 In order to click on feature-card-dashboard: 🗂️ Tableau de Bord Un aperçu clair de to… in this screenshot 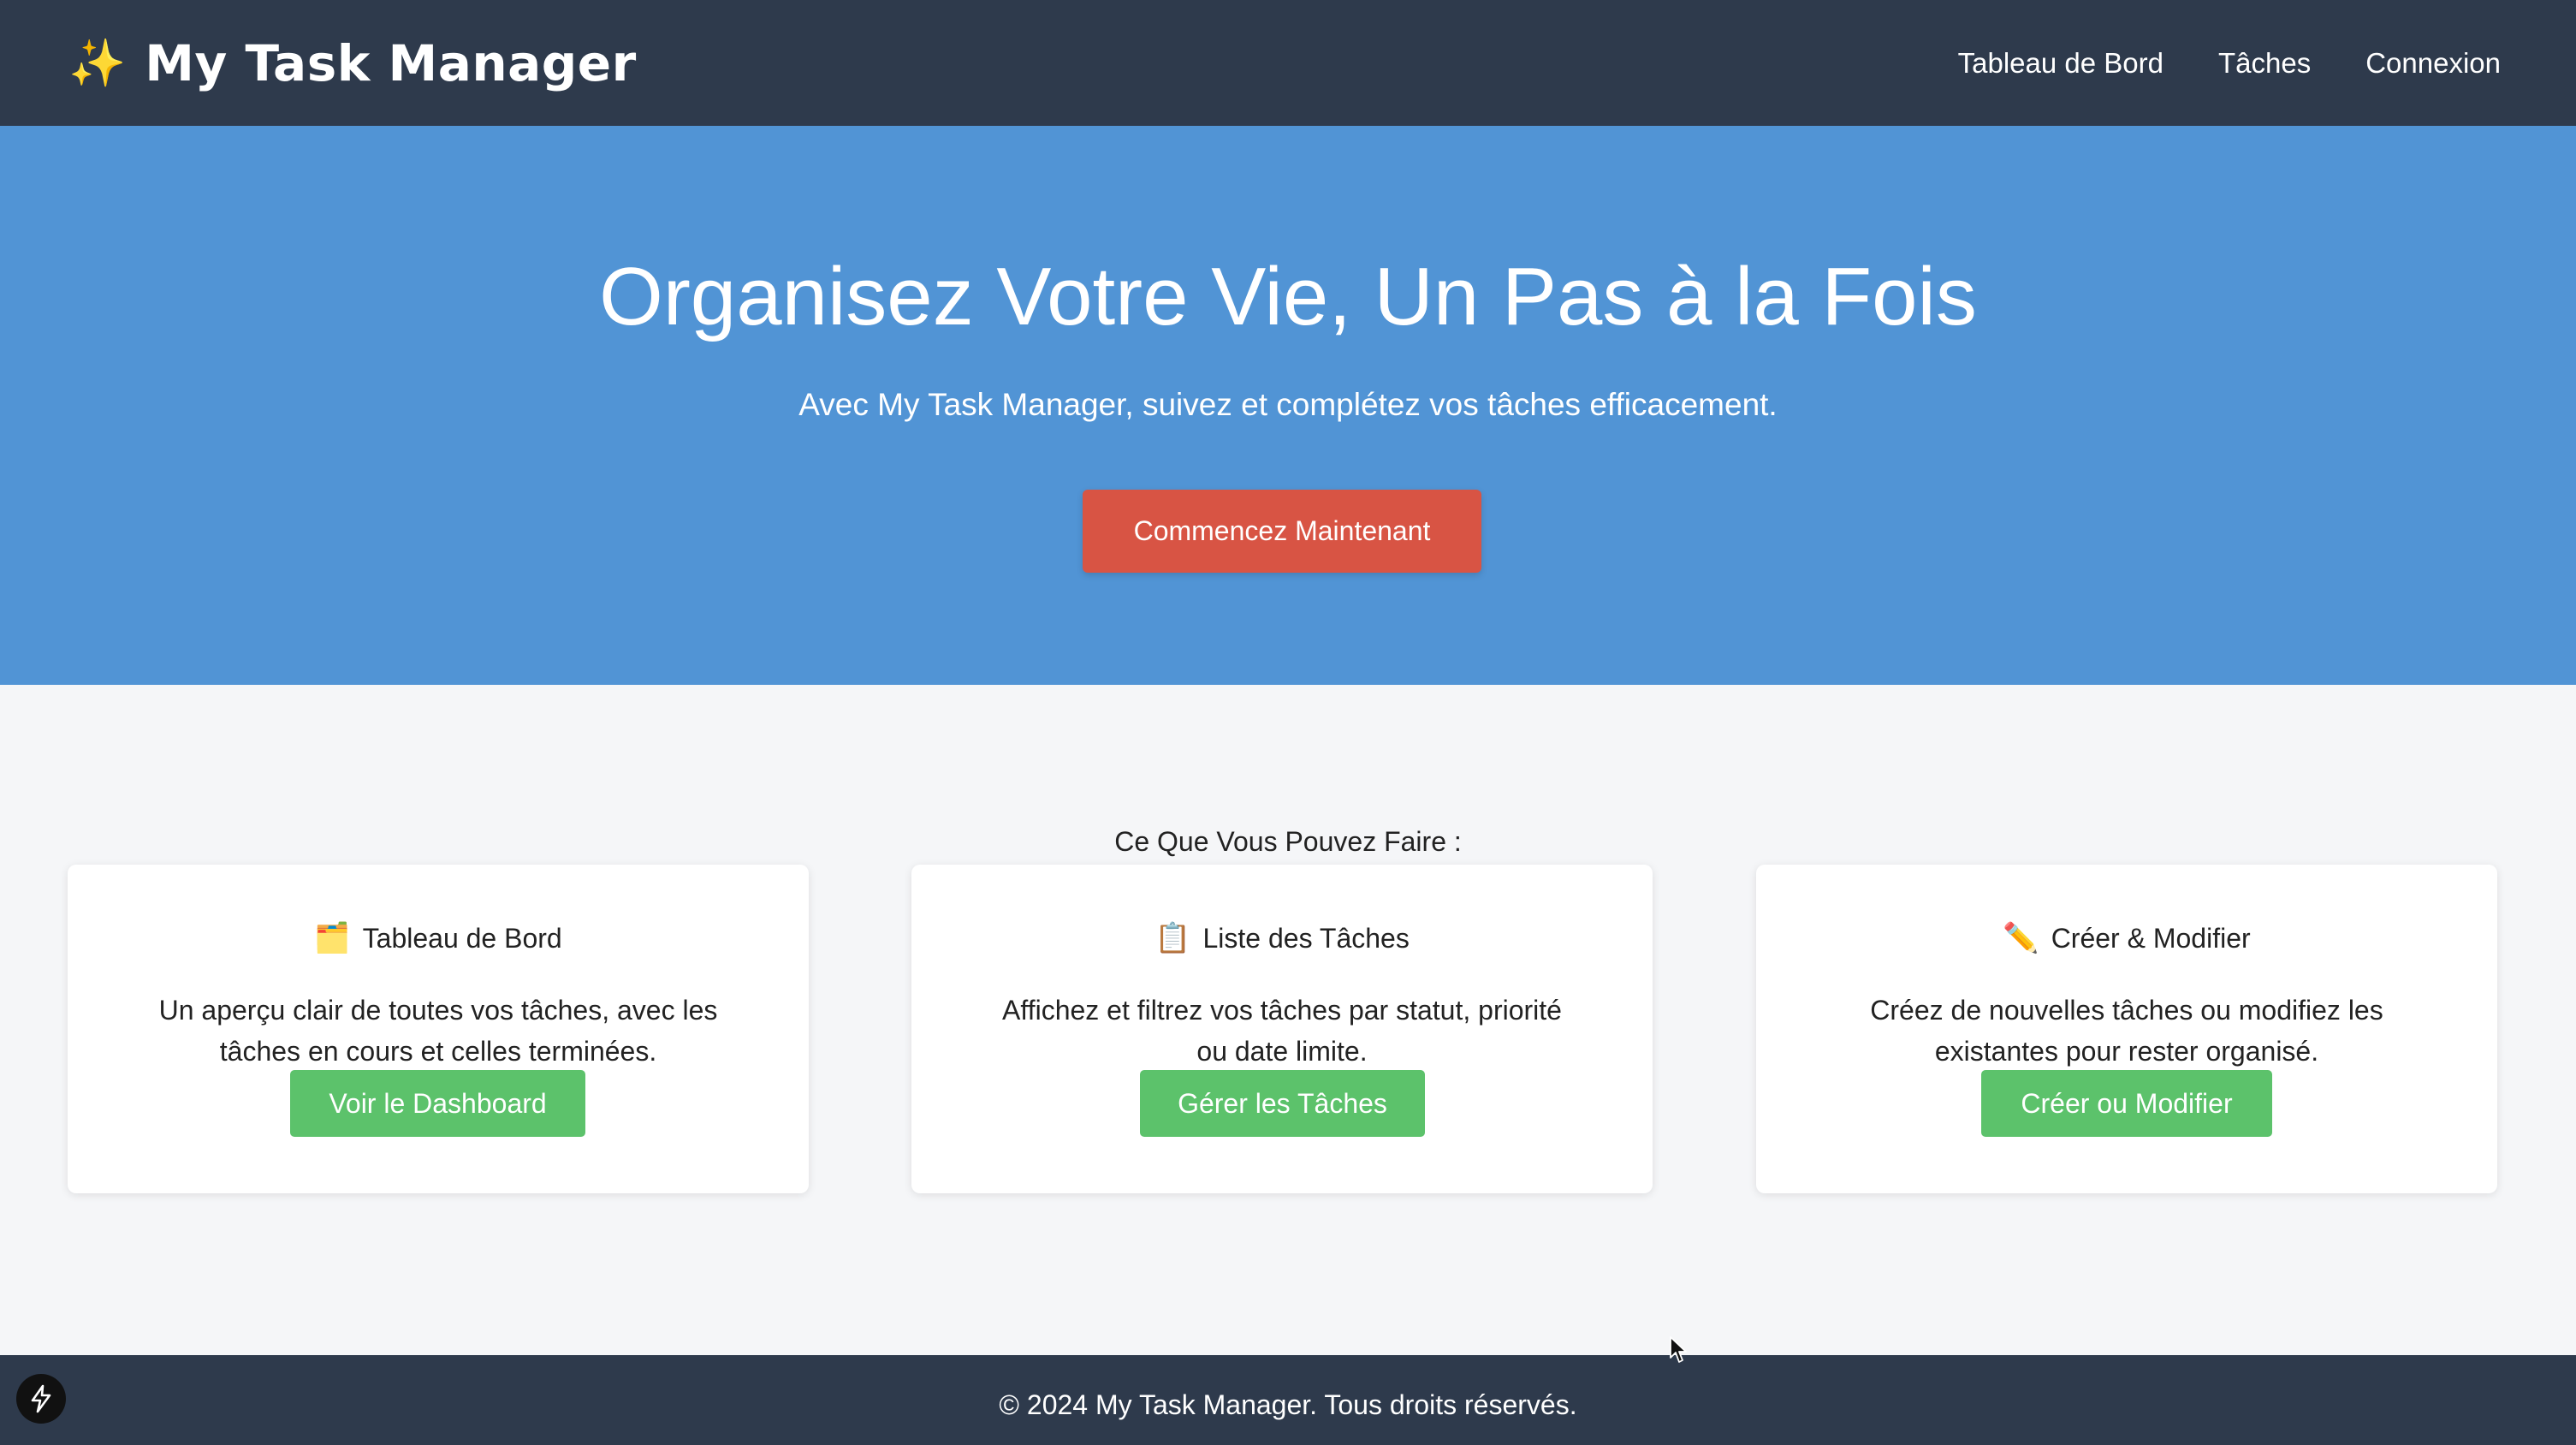, I will do `click(438, 1029)`.